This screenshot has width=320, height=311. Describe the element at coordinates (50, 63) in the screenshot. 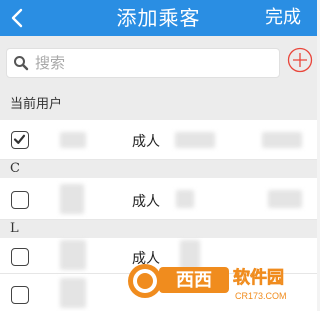

I see `search-placeholder: 搜索` at that location.